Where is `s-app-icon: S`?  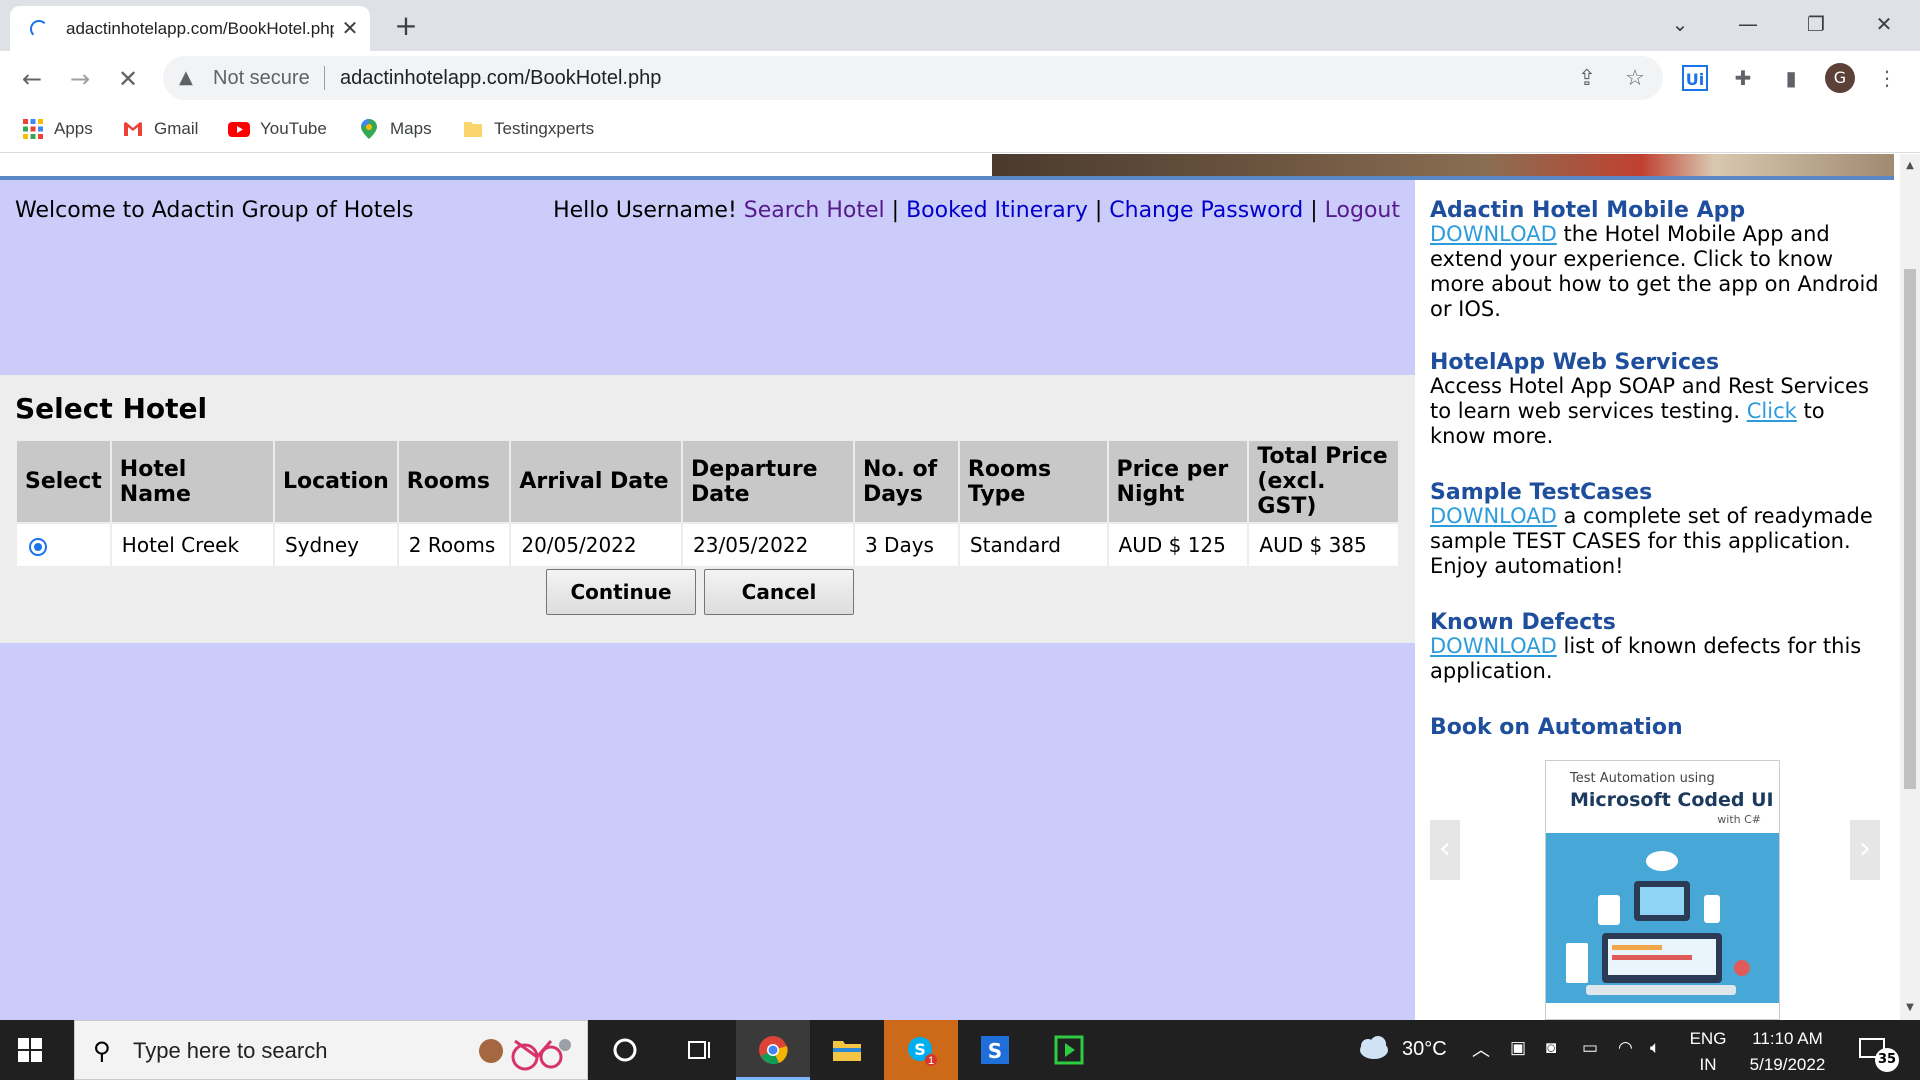 s-app-icon: S is located at coordinates (995, 1050).